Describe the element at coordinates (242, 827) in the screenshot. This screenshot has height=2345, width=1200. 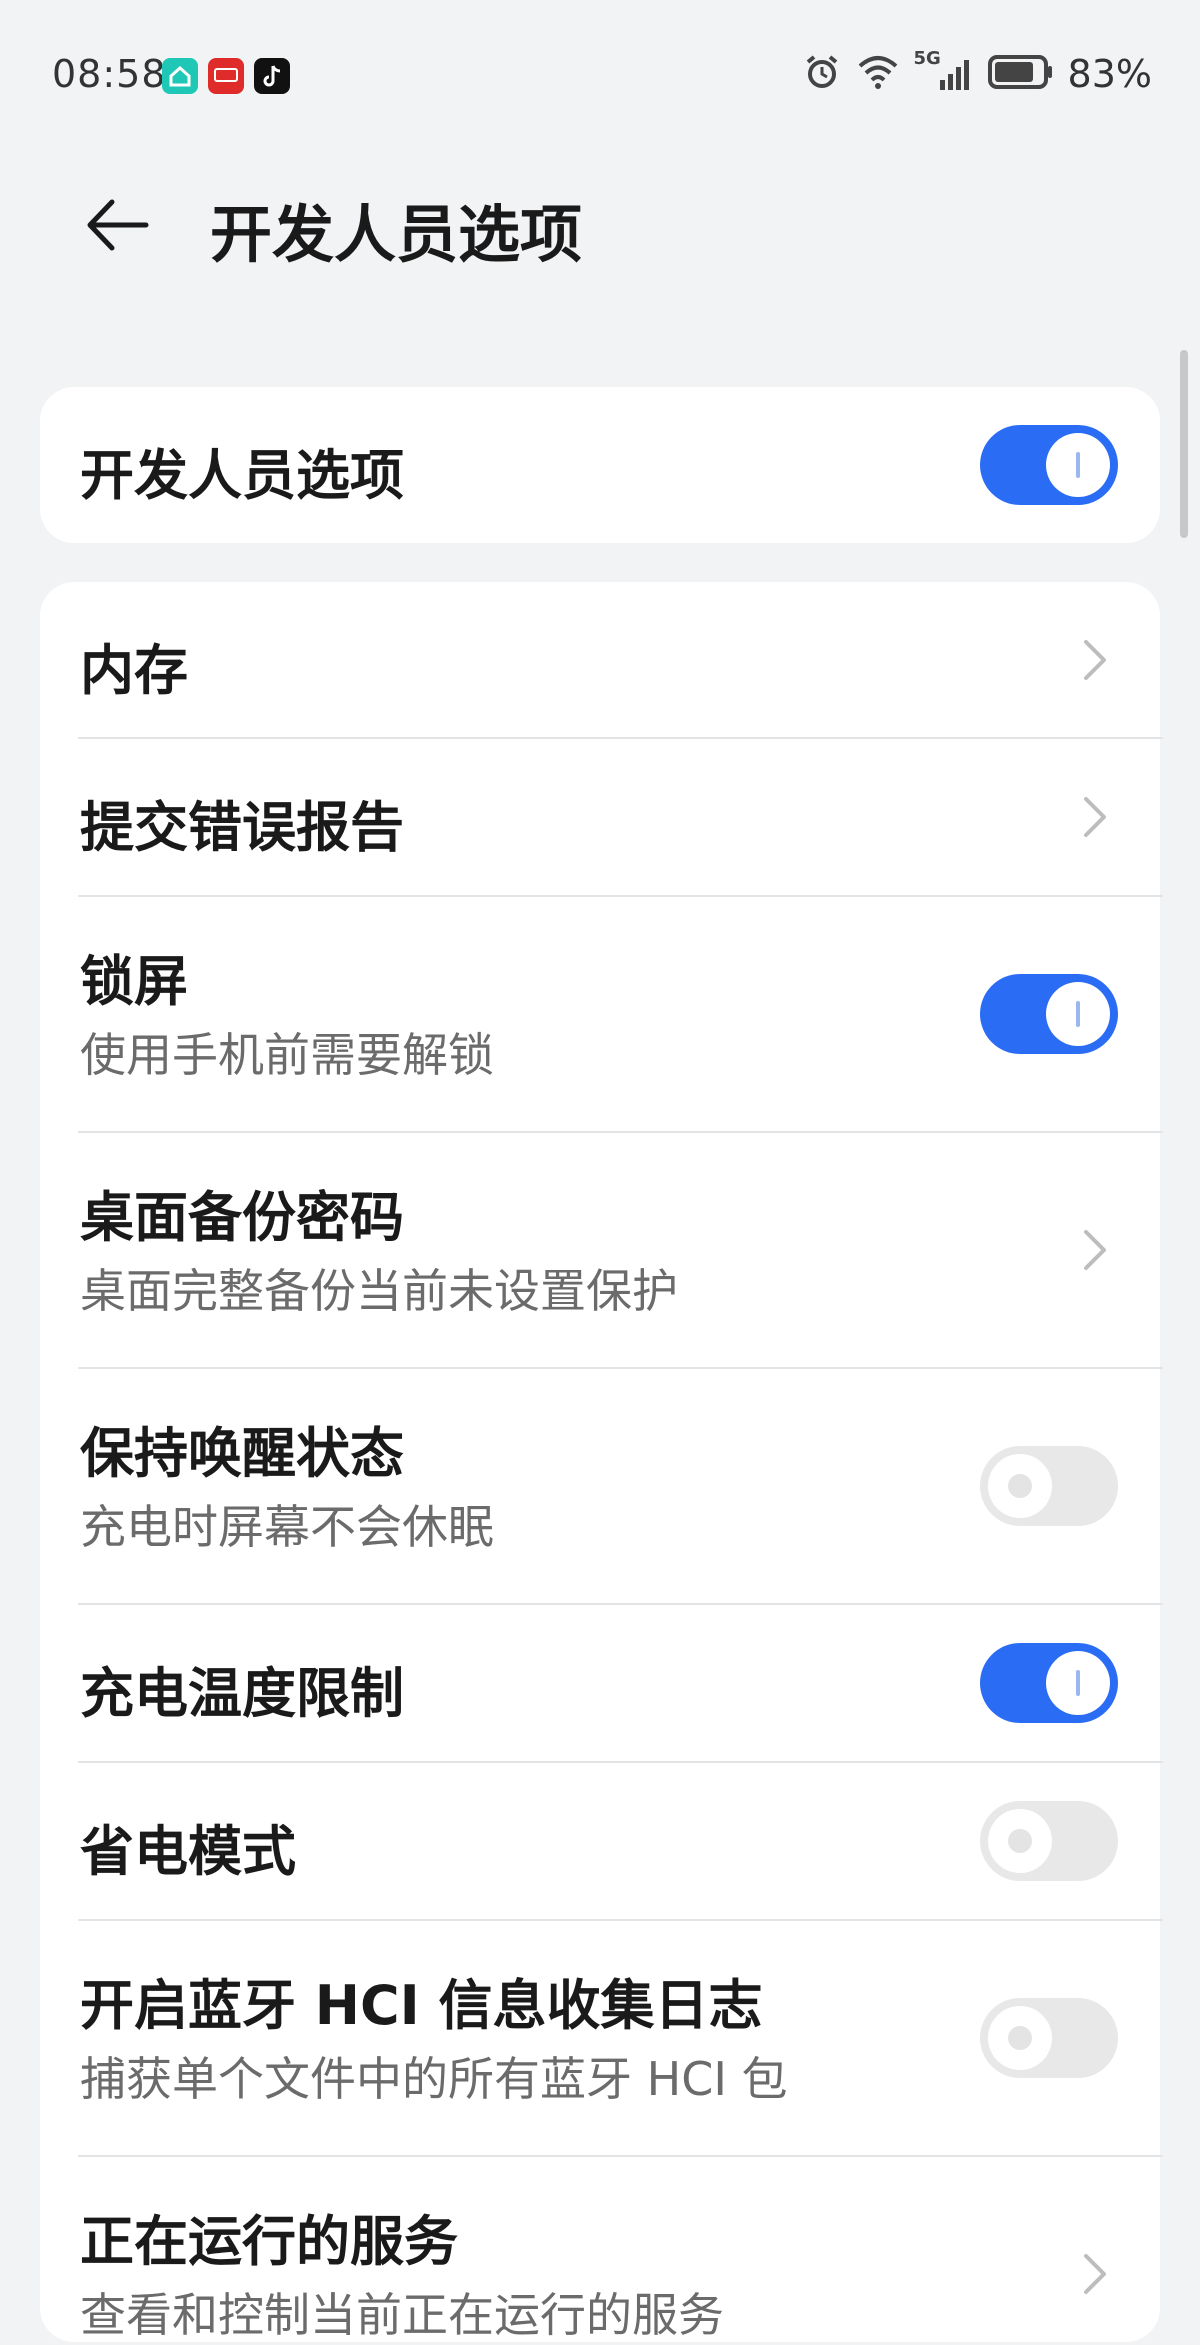
I see `setting-title: 提交错误报告` at that location.